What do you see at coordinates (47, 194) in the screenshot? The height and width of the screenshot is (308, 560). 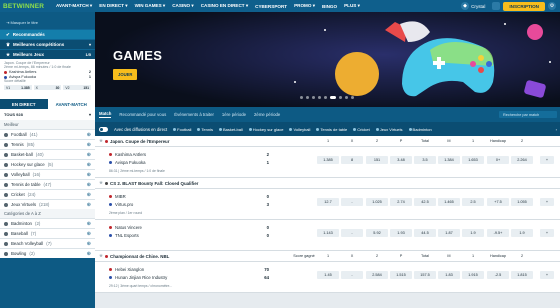 I see `sidebar-sport-item: Cricket (24) ⊕` at bounding box center [47, 194].